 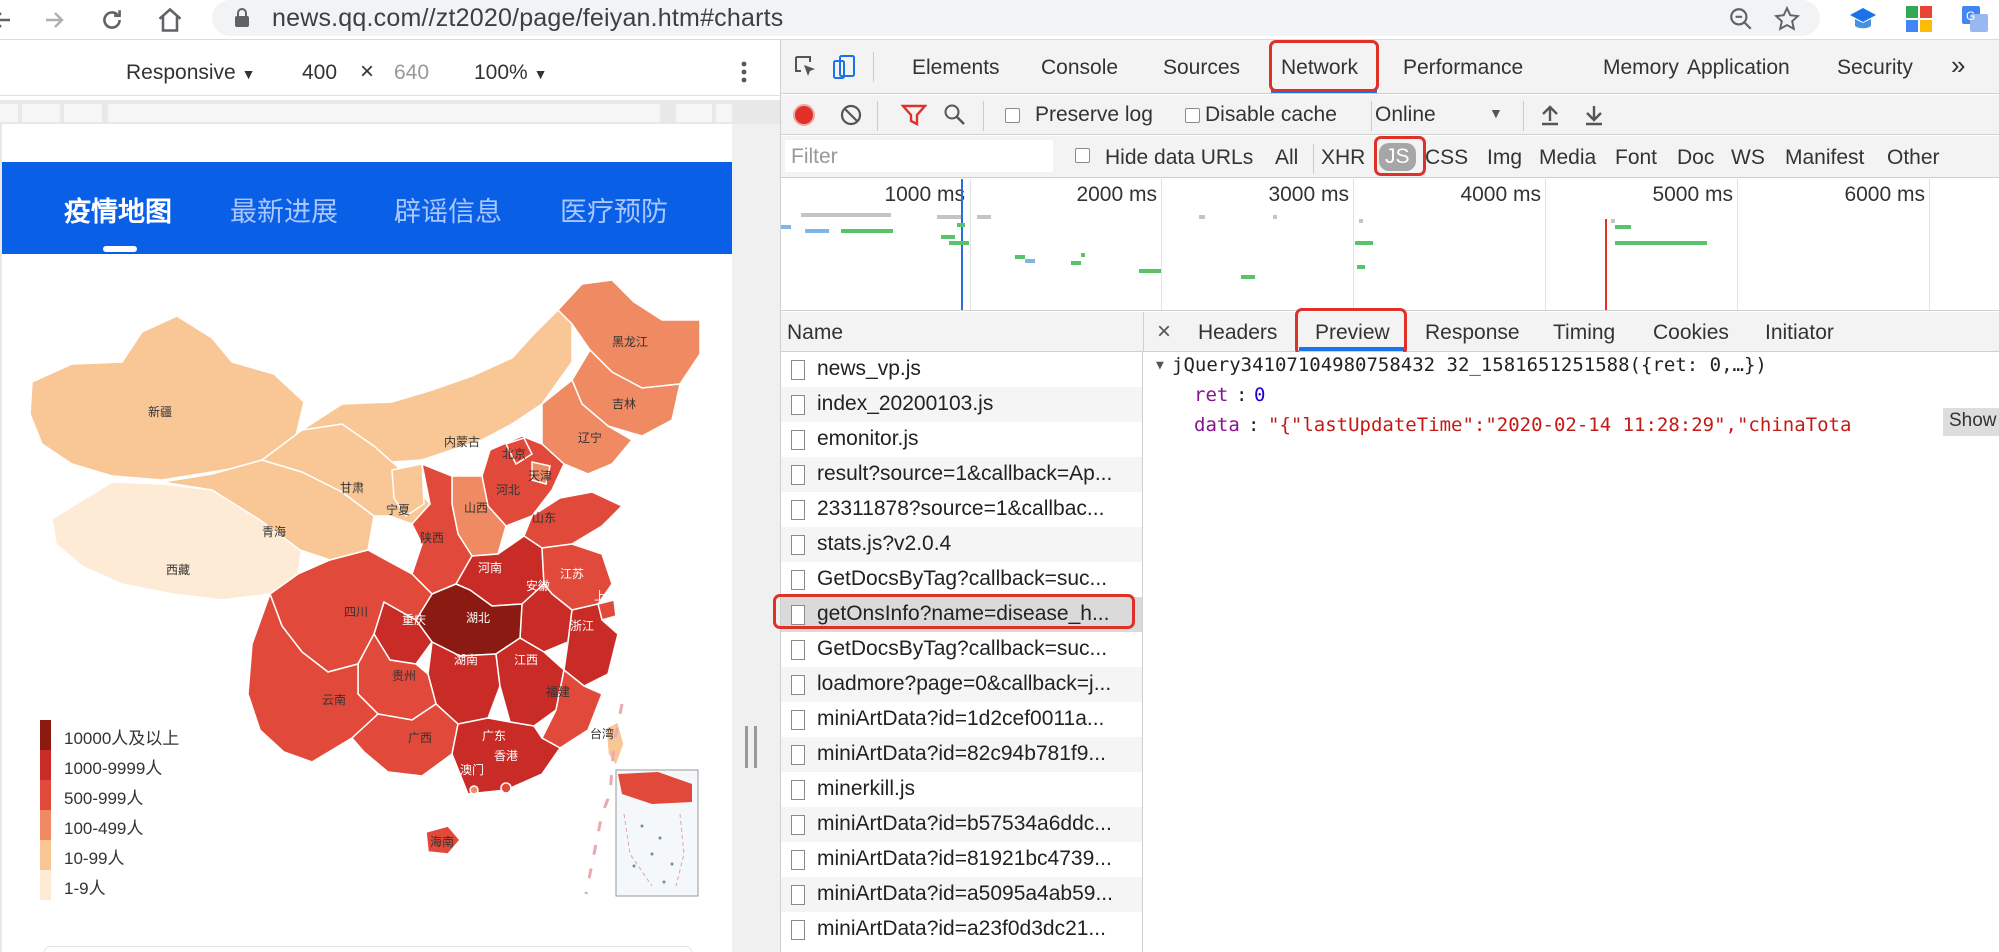 What do you see at coordinates (1975, 19) in the screenshot?
I see `extension-translate-icon: G` at bounding box center [1975, 19].